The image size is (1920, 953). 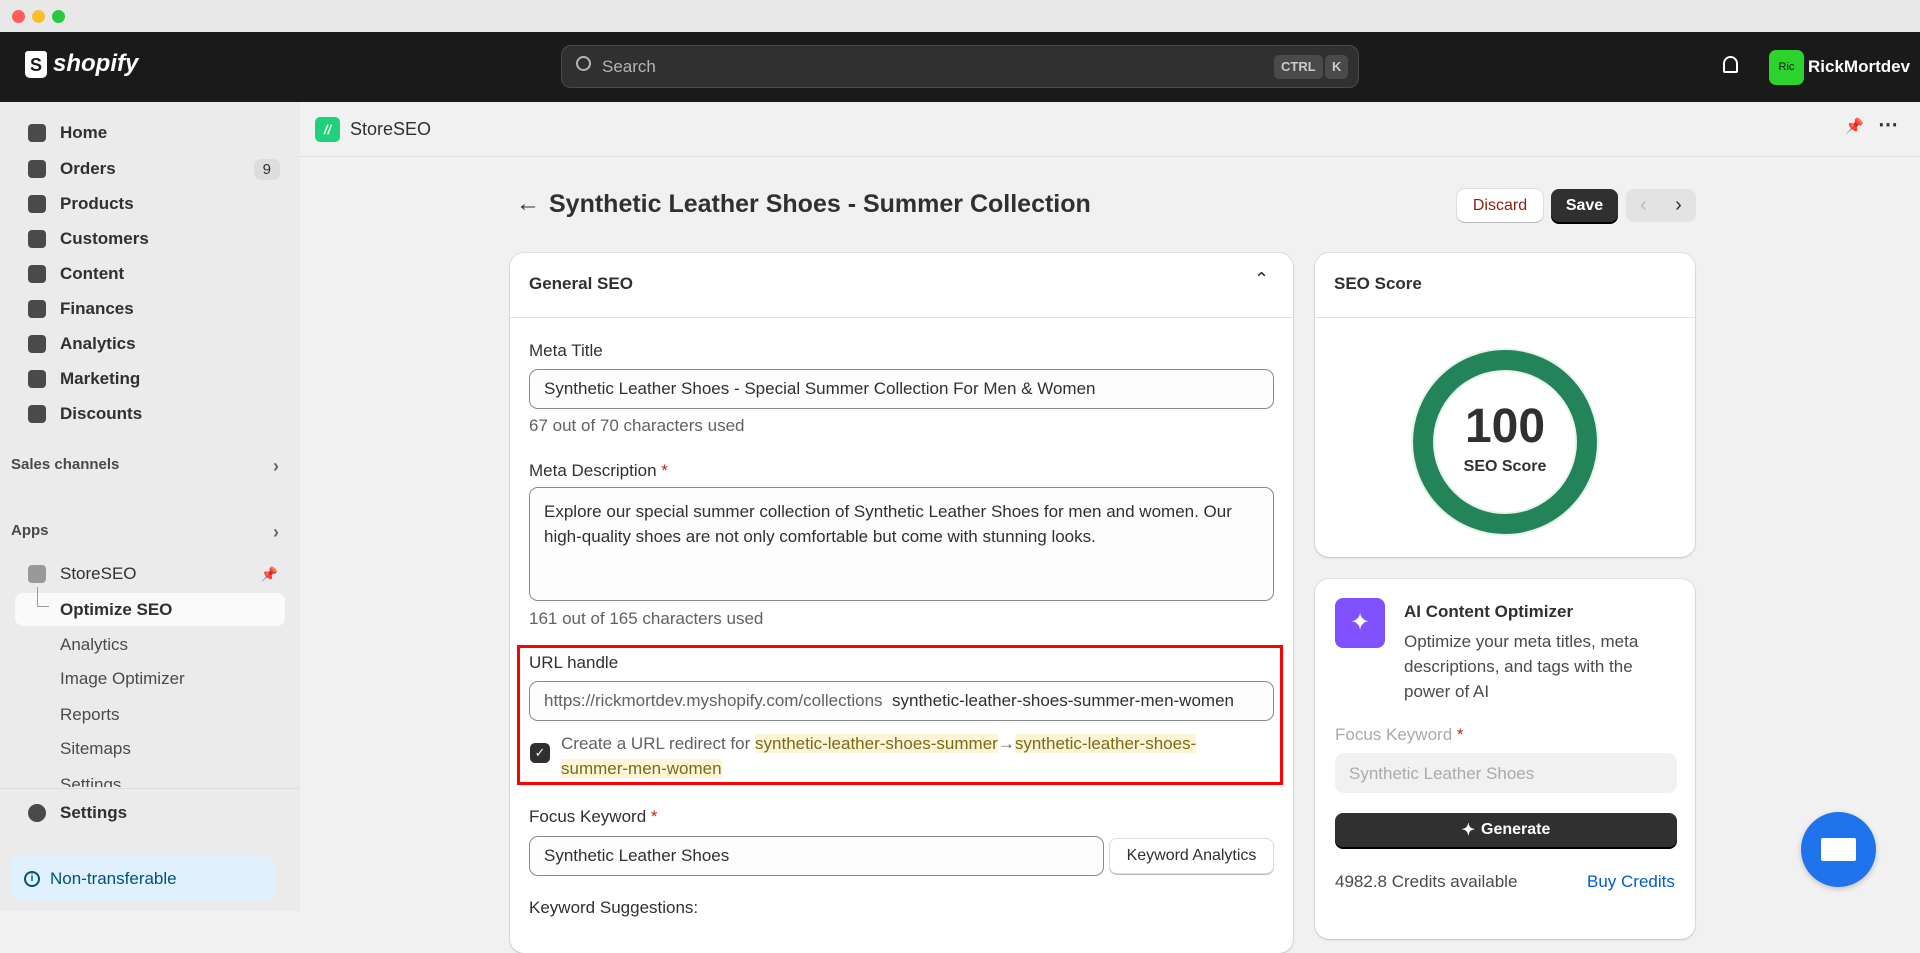 I want to click on target-icon, so click(x=37, y=379).